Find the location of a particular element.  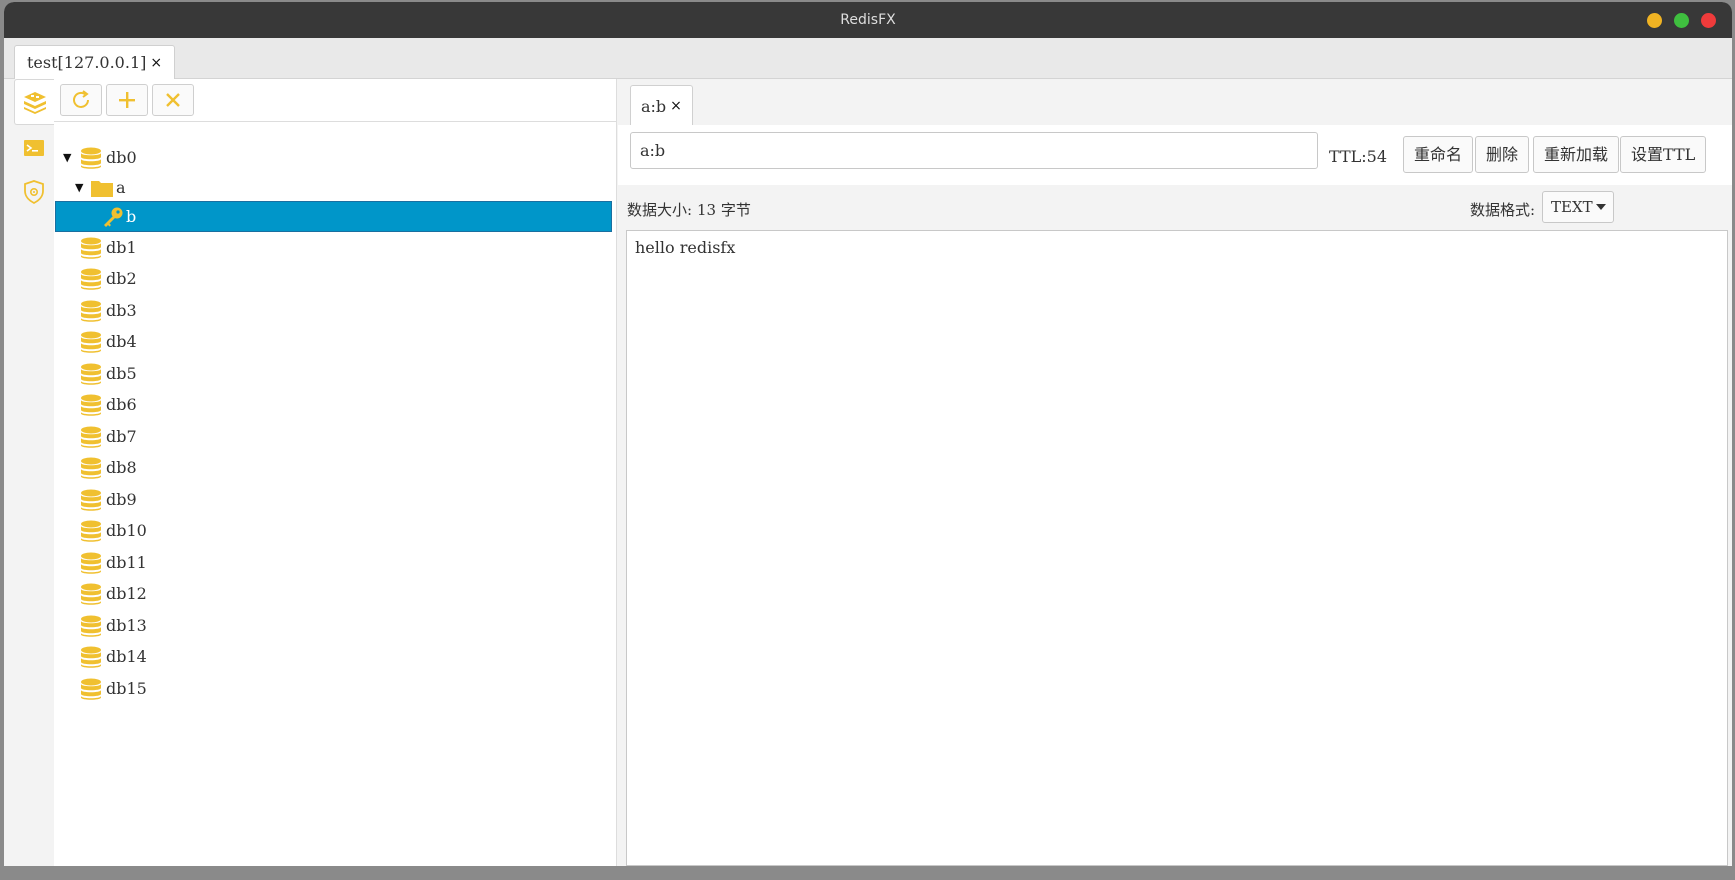

chevron-down-icon is located at coordinates (1601, 207).